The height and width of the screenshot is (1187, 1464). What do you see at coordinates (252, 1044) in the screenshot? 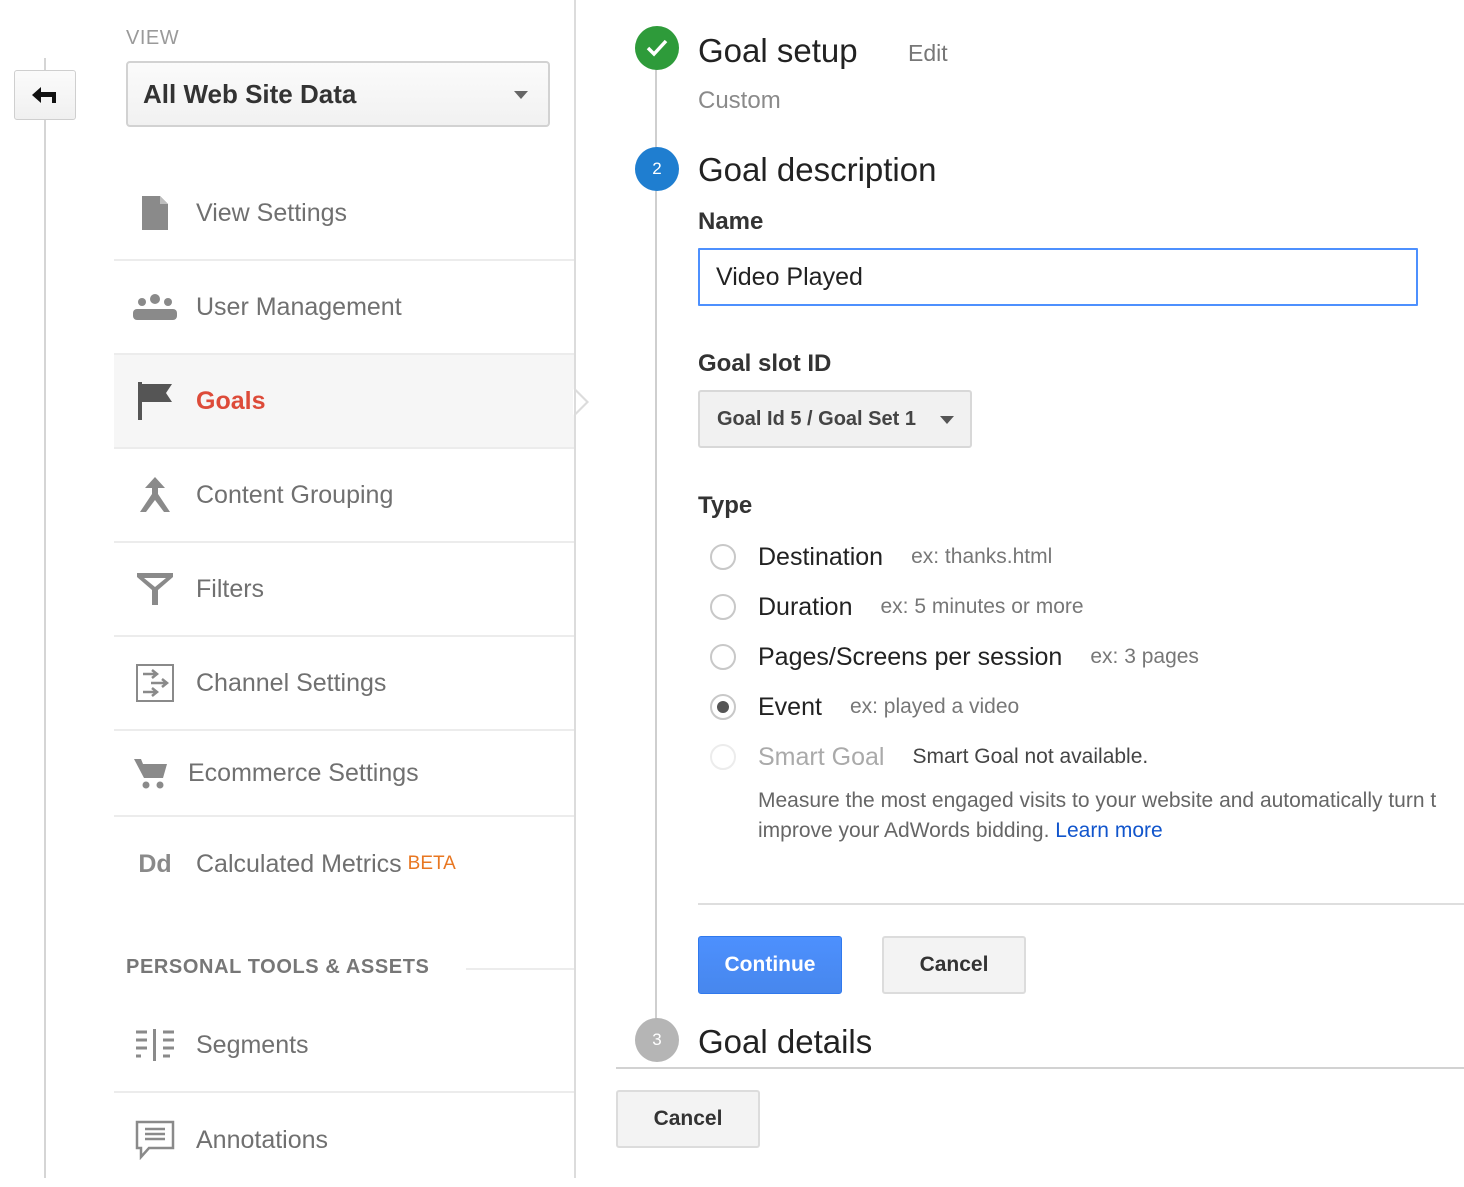
I see `sidebar-item-label: Segments` at bounding box center [252, 1044].